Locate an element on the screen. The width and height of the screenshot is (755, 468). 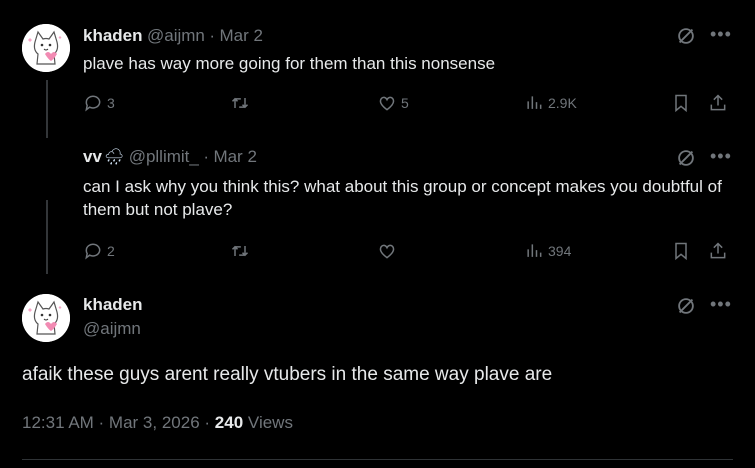
views-label: Views is located at coordinates (270, 422).